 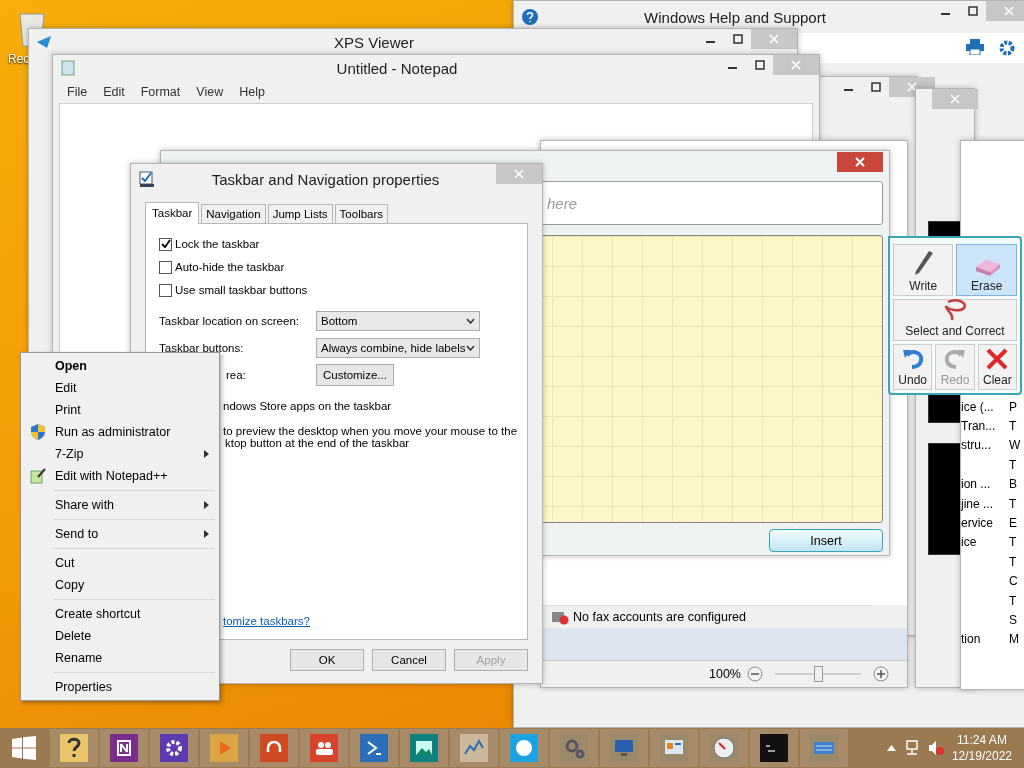 What do you see at coordinates (236, 375) in the screenshot?
I see `field-label: rea:` at bounding box center [236, 375].